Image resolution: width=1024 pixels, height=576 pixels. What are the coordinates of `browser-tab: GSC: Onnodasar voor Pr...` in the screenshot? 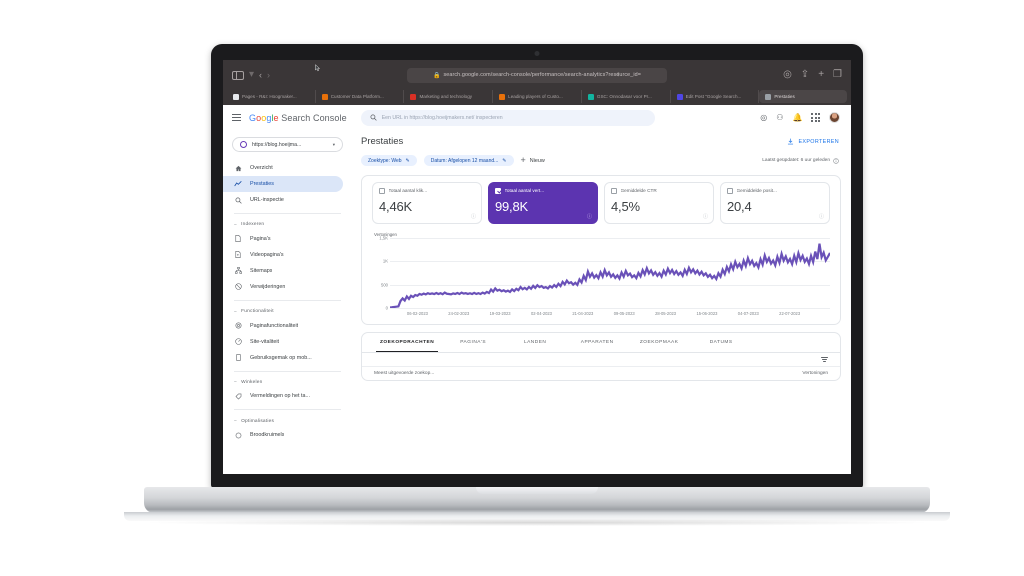 It's located at (626, 96).